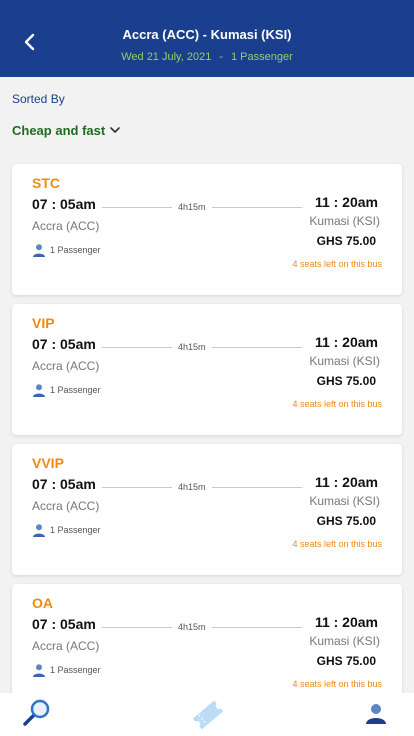 This screenshot has height=736, width=414. I want to click on route-title: Accra (ACC) - Kumasi (KSI), so click(207, 34).